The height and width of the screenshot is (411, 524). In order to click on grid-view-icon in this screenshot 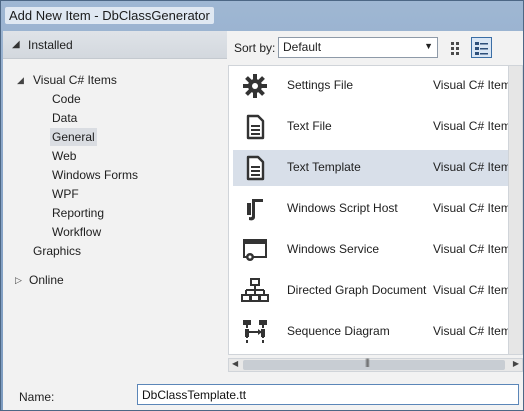, I will do `click(455, 48)`.